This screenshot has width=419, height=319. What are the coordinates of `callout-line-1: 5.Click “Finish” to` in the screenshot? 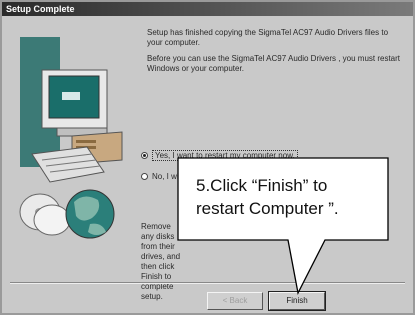 It's located at (262, 185).